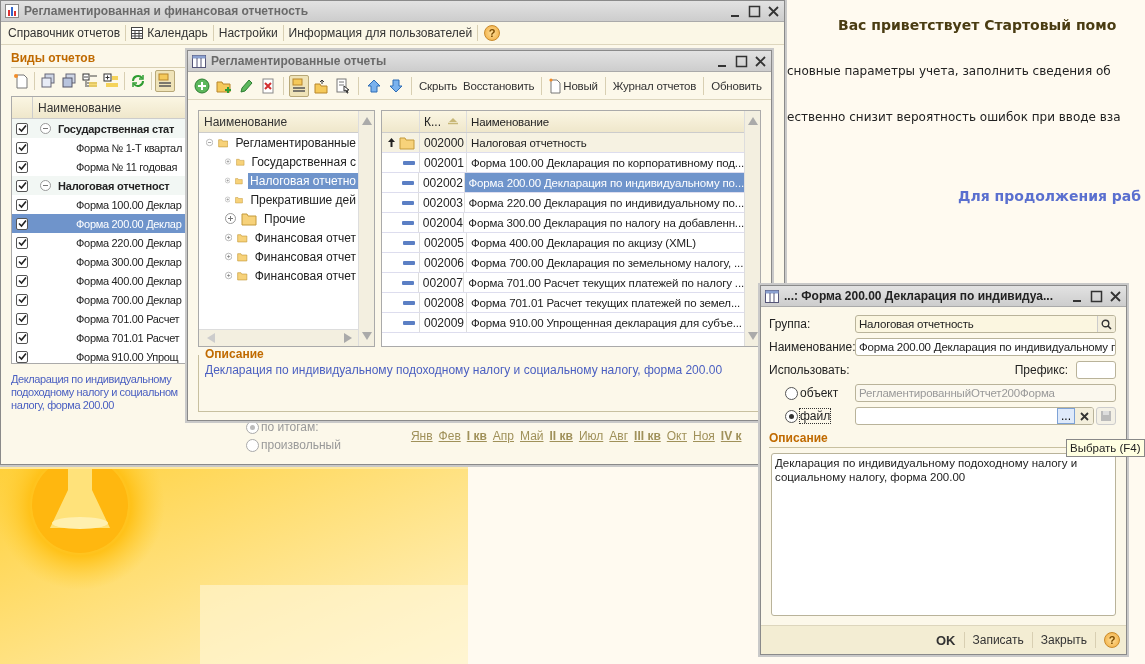 The width and height of the screenshot is (1145, 664). What do you see at coordinates (573, 86) in the screenshot?
I see `toolbar-button: Новый` at bounding box center [573, 86].